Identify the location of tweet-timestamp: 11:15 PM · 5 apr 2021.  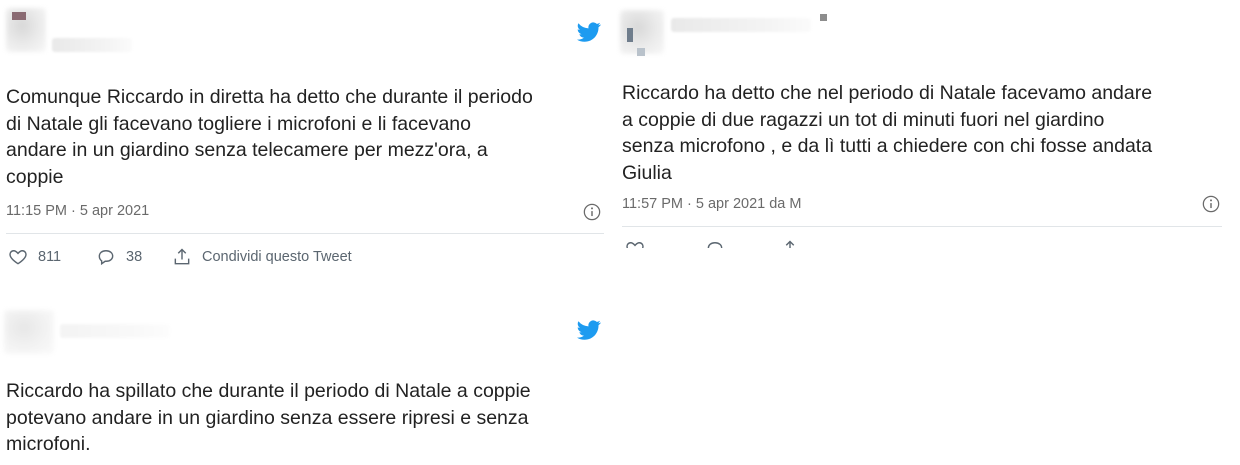
(77, 211).